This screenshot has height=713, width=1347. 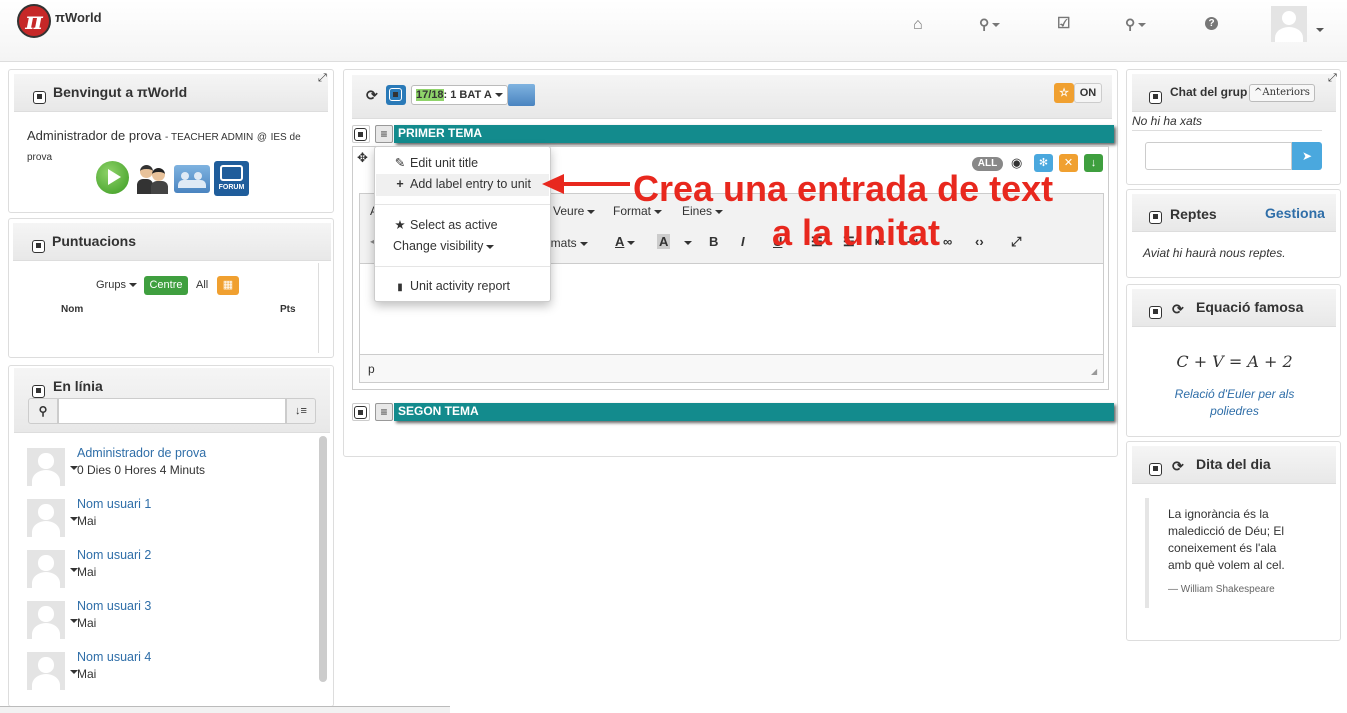 I want to click on app-logo: π, so click(x=34, y=21).